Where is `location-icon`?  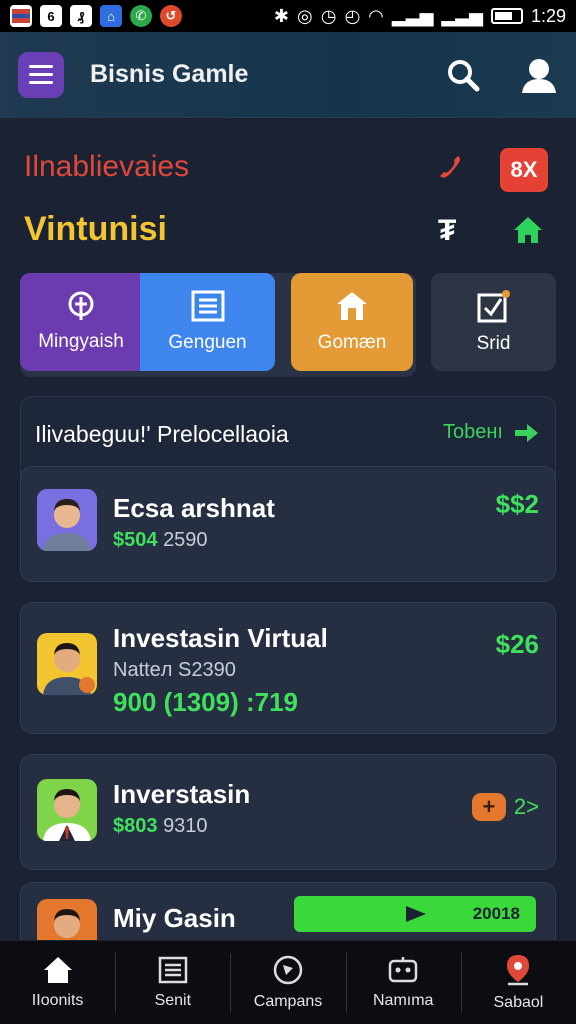 location-icon is located at coordinates (518, 969).